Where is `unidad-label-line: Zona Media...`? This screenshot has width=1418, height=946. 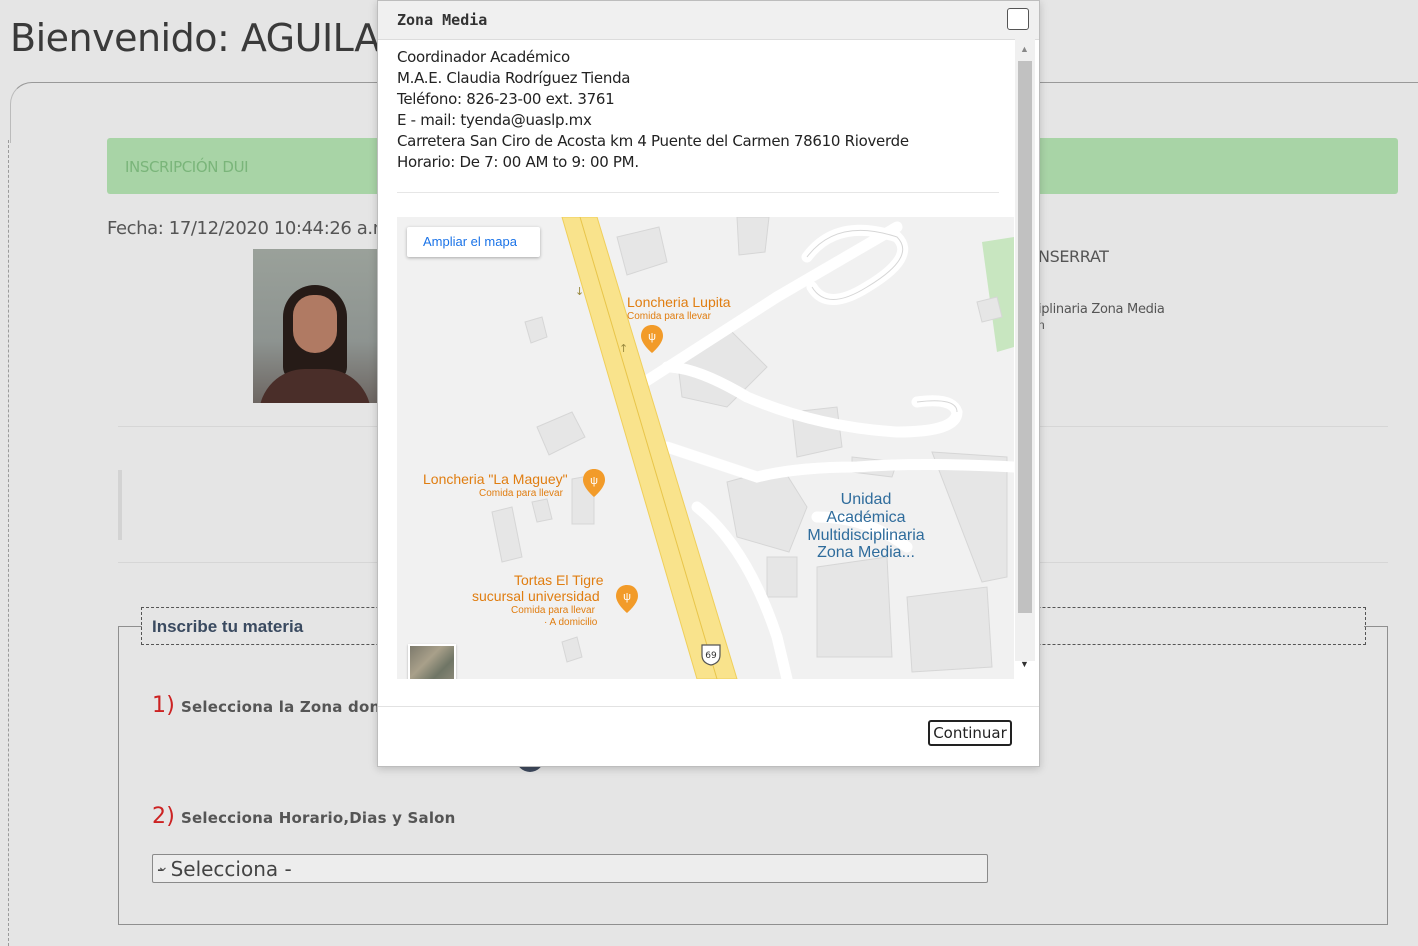 unidad-label-line: Zona Media... is located at coordinates (866, 552).